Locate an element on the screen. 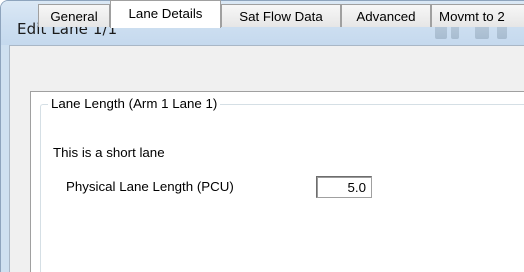 The width and height of the screenshot is (524, 272). physical-lane-length-label: Physical Lane Length (PCU) is located at coordinates (150, 186).